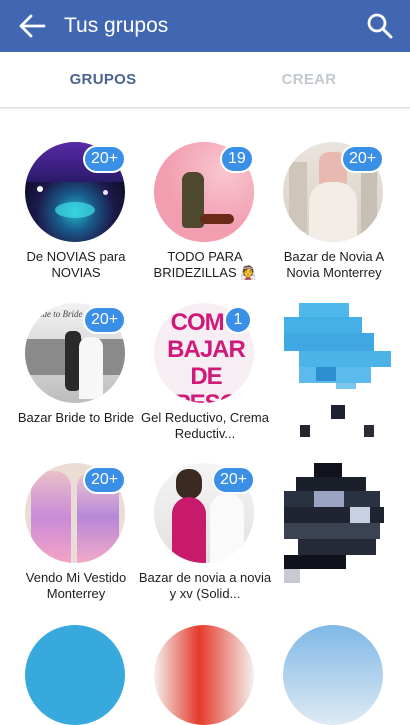  Describe the element at coordinates (76, 264) in the screenshot. I see `group-name: De NOVIAS para NOVIAS` at that location.